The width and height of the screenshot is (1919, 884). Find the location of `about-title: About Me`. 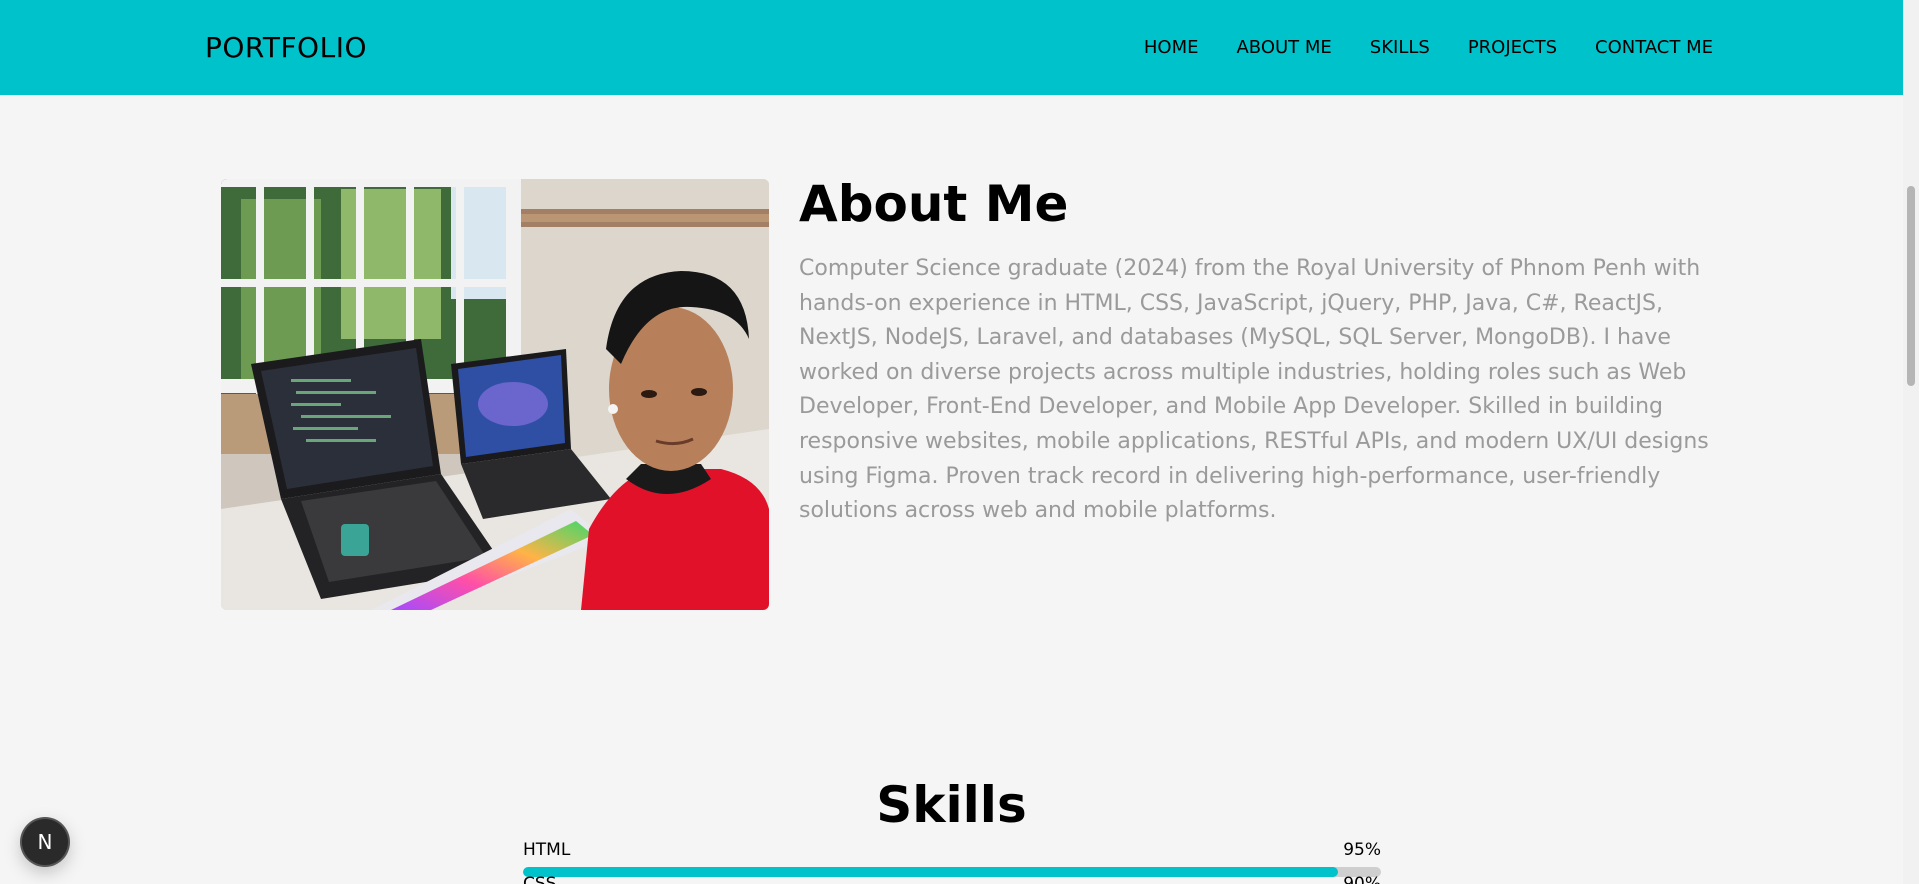

about-title: About Me is located at coordinates (934, 204).